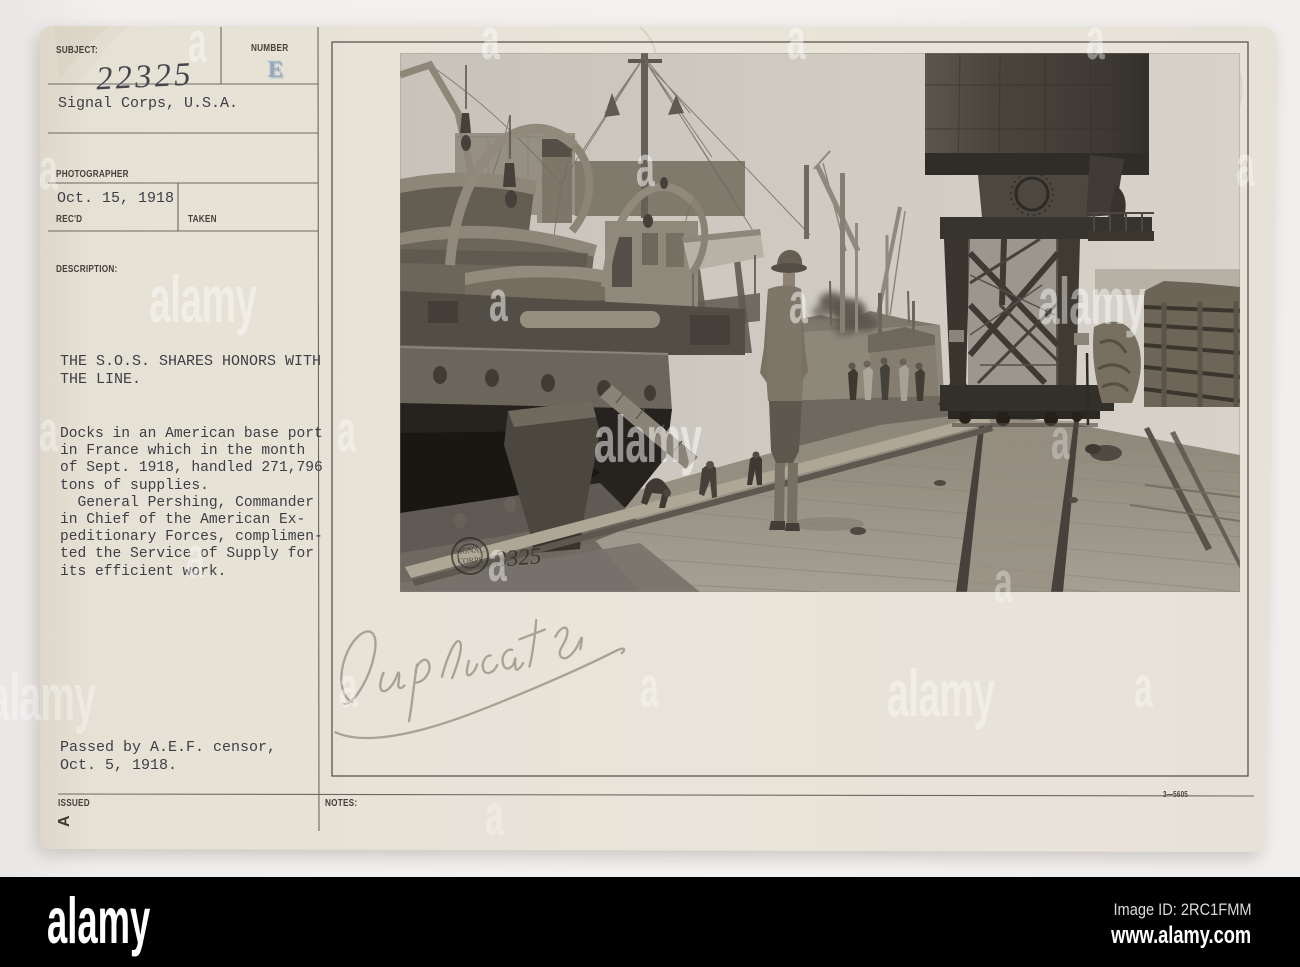 This screenshot has height=967, width=1300. I want to click on svg-text: CORPS, so click(470, 560).